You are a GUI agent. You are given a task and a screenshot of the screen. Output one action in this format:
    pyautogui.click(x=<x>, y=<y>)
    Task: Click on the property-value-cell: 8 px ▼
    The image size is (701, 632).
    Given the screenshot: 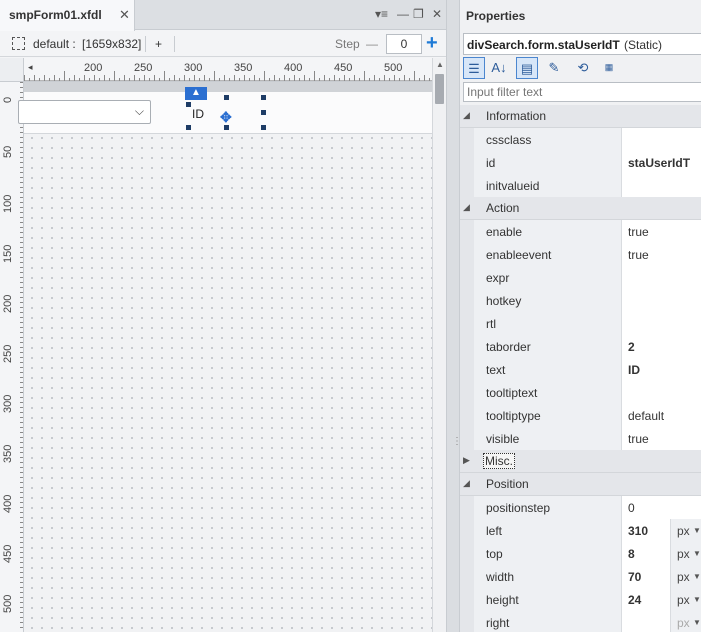 What is the action you would take?
    pyautogui.click(x=661, y=553)
    